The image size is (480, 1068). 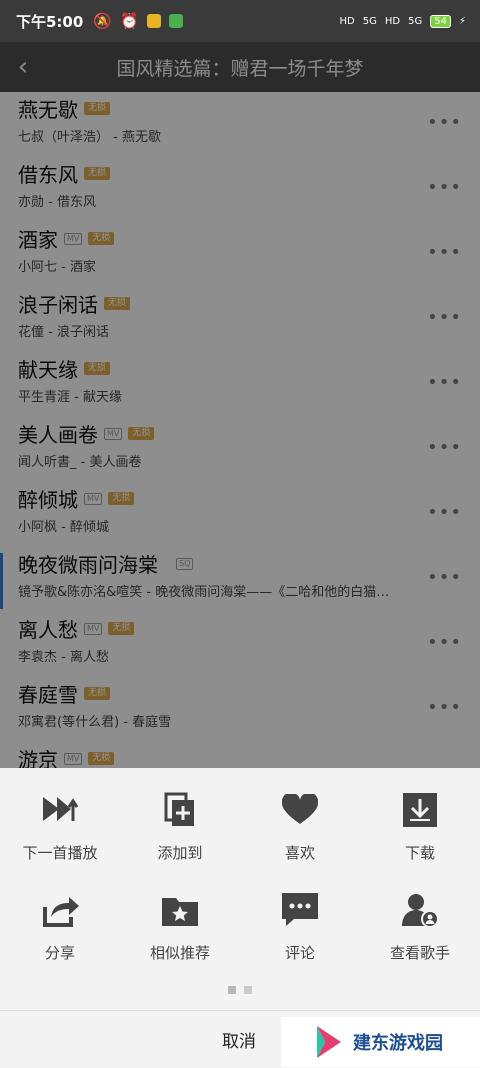 What do you see at coordinates (180, 910) in the screenshot?
I see `similar-folder-icon` at bounding box center [180, 910].